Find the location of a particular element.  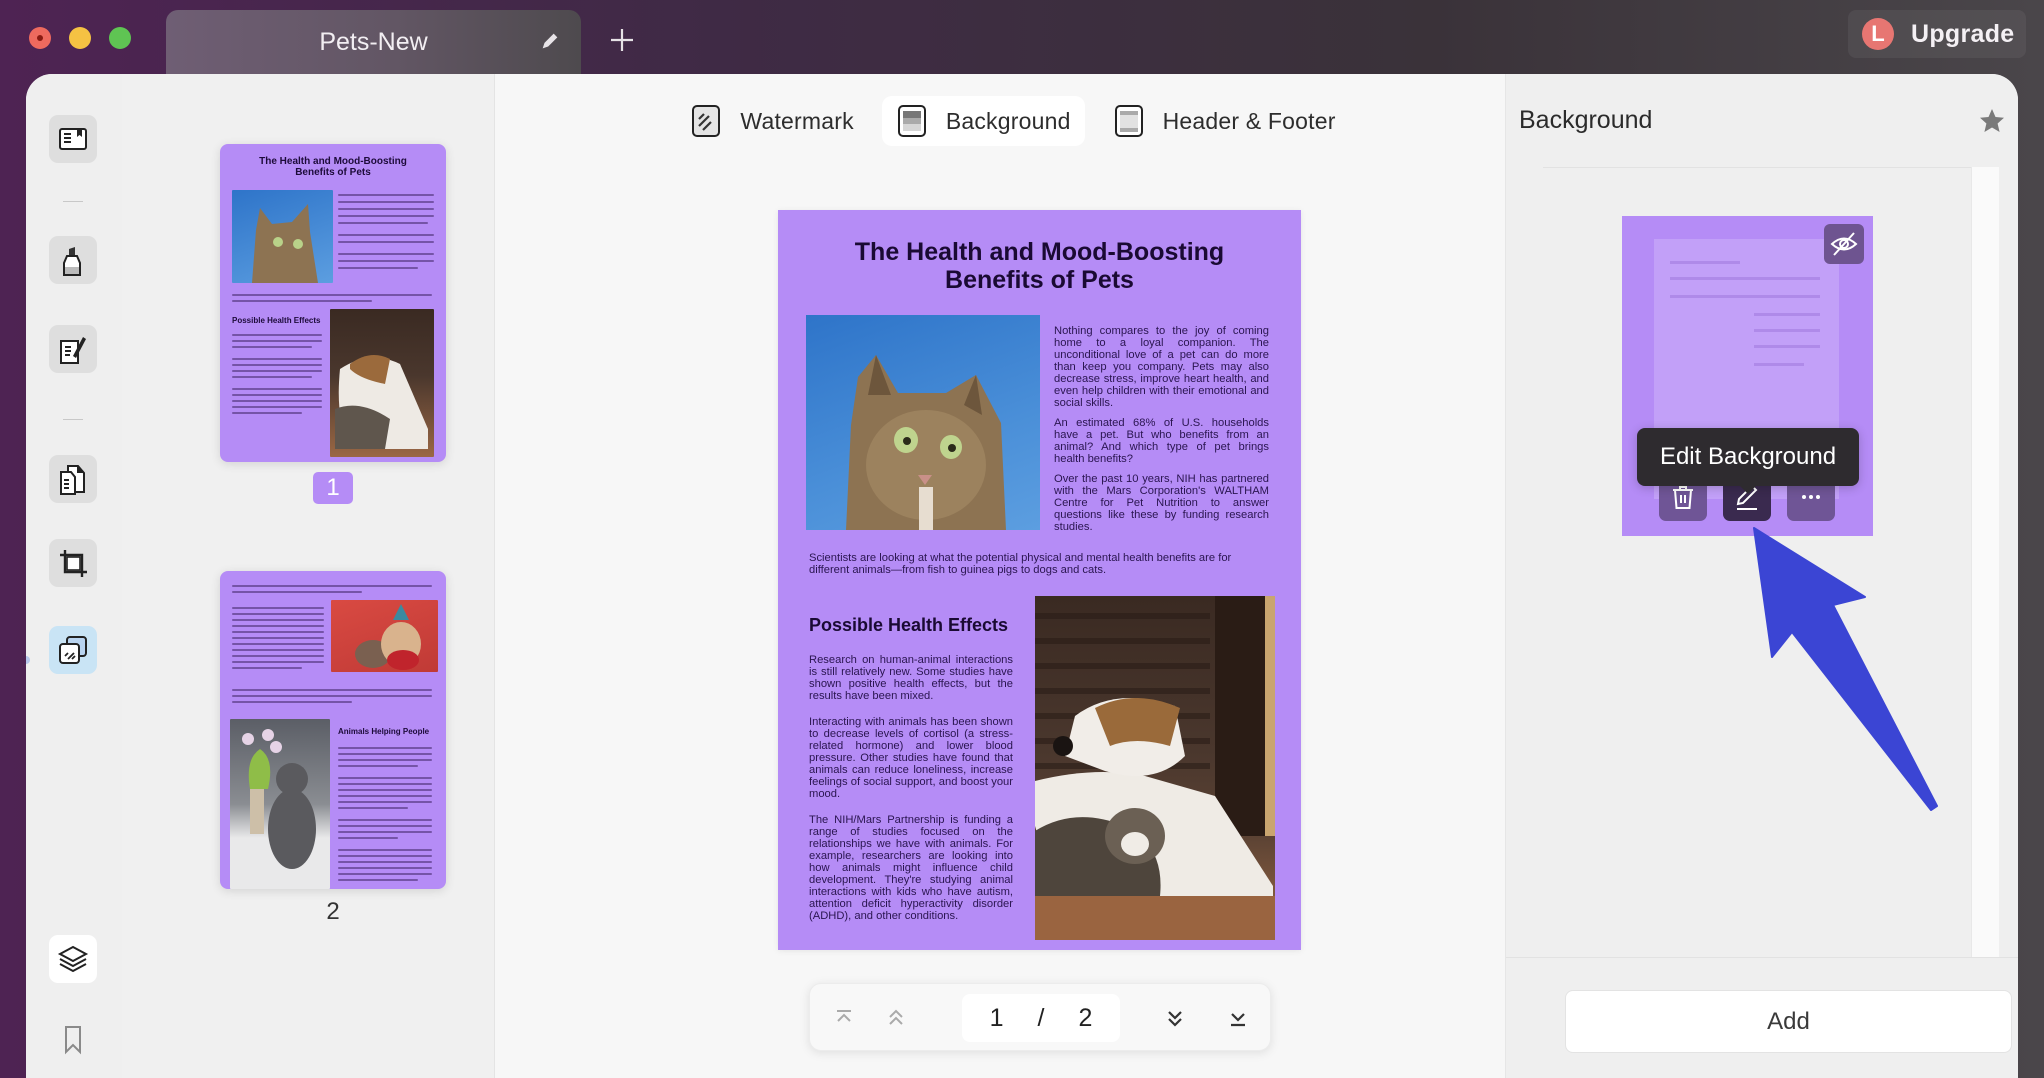

favorite-star-button is located at coordinates (1992, 121).